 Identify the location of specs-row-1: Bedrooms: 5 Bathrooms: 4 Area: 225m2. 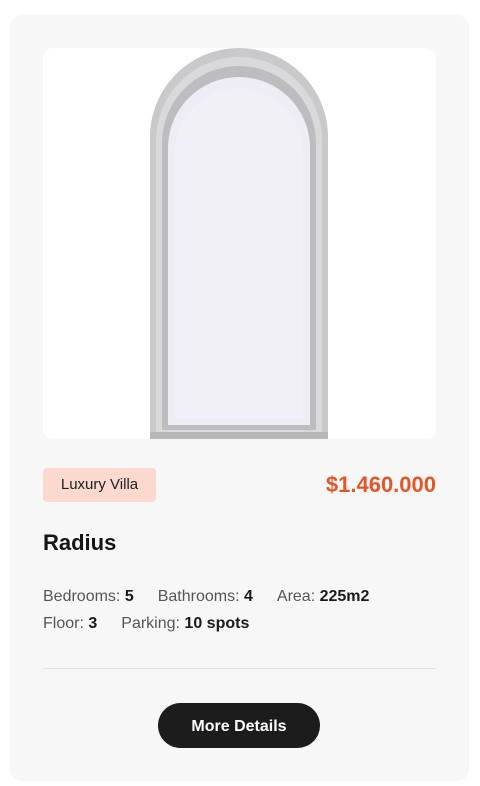
(243, 596).